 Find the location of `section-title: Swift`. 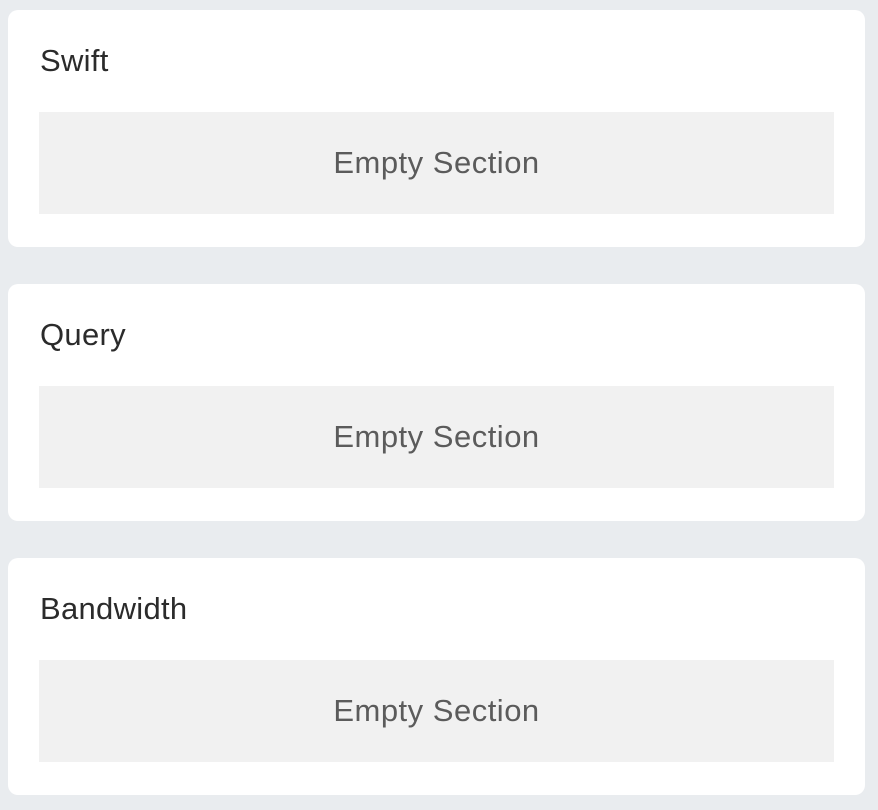

section-title: Swift is located at coordinates (74, 60).